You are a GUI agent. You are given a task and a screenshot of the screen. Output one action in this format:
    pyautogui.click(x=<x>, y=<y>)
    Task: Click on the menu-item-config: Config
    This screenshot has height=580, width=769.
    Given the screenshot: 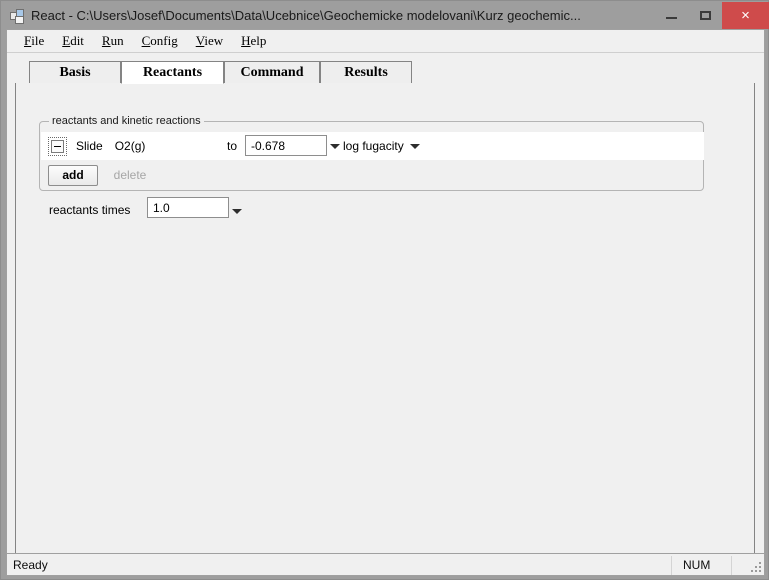 What is the action you would take?
    pyautogui.click(x=160, y=41)
    